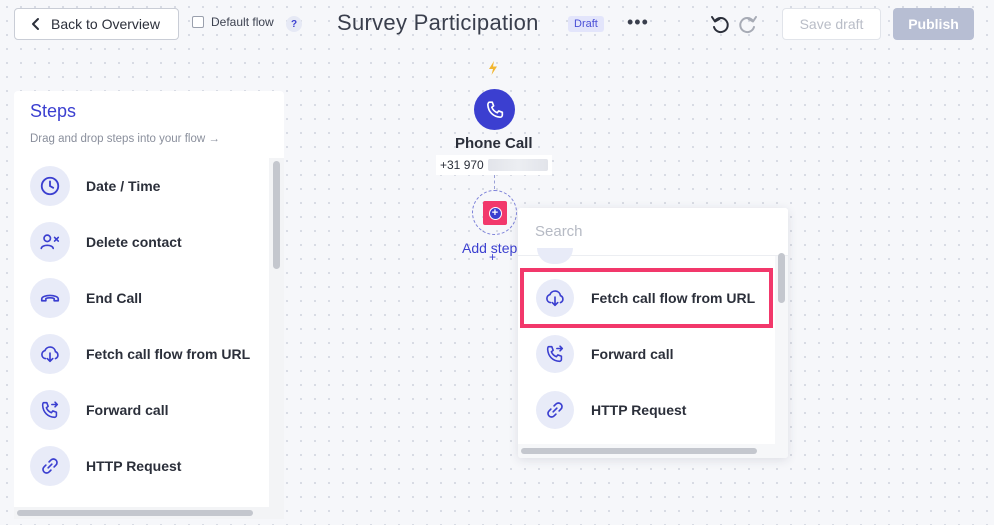 The height and width of the screenshot is (525, 994). What do you see at coordinates (134, 466) in the screenshot?
I see `step-item-label: HTTP Request` at bounding box center [134, 466].